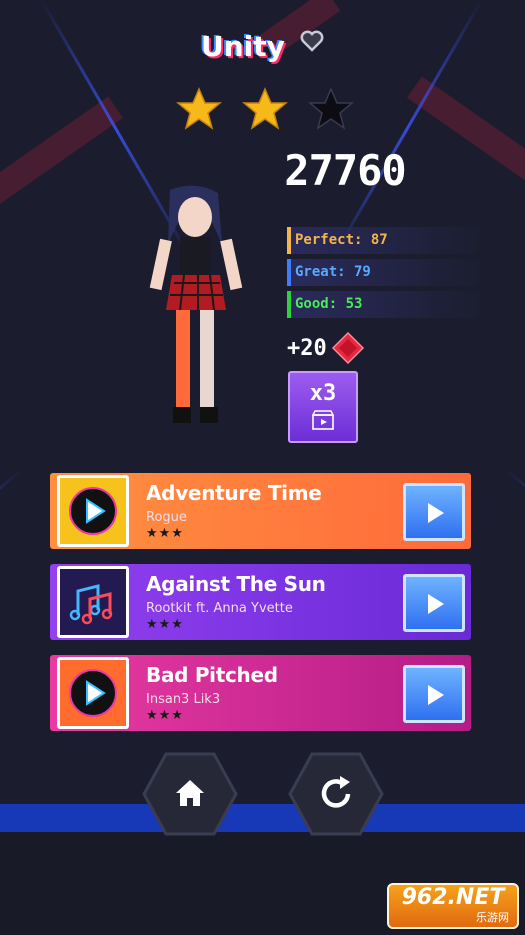 This screenshot has height=935, width=525. Describe the element at coordinates (262, 818) in the screenshot. I see `stage-floor` at that location.